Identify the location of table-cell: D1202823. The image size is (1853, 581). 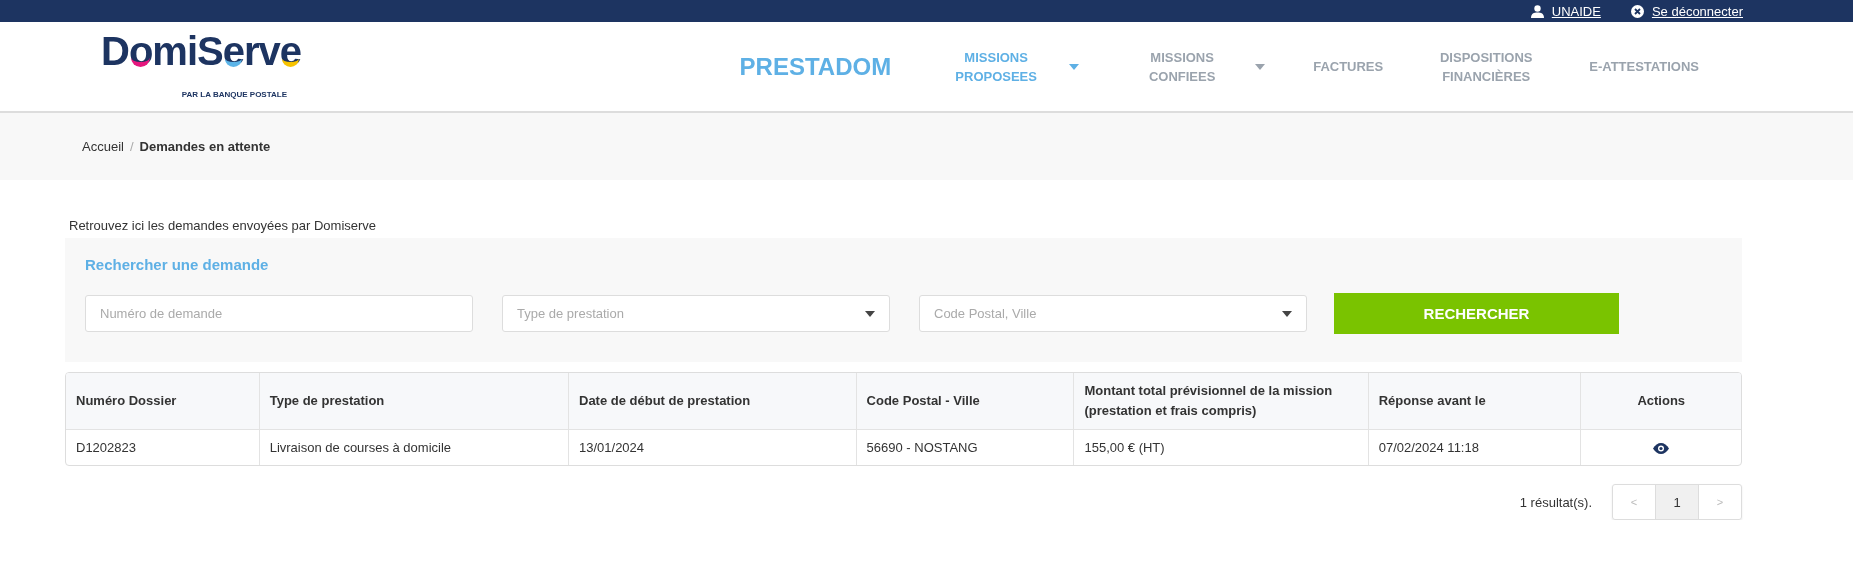
(163, 447).